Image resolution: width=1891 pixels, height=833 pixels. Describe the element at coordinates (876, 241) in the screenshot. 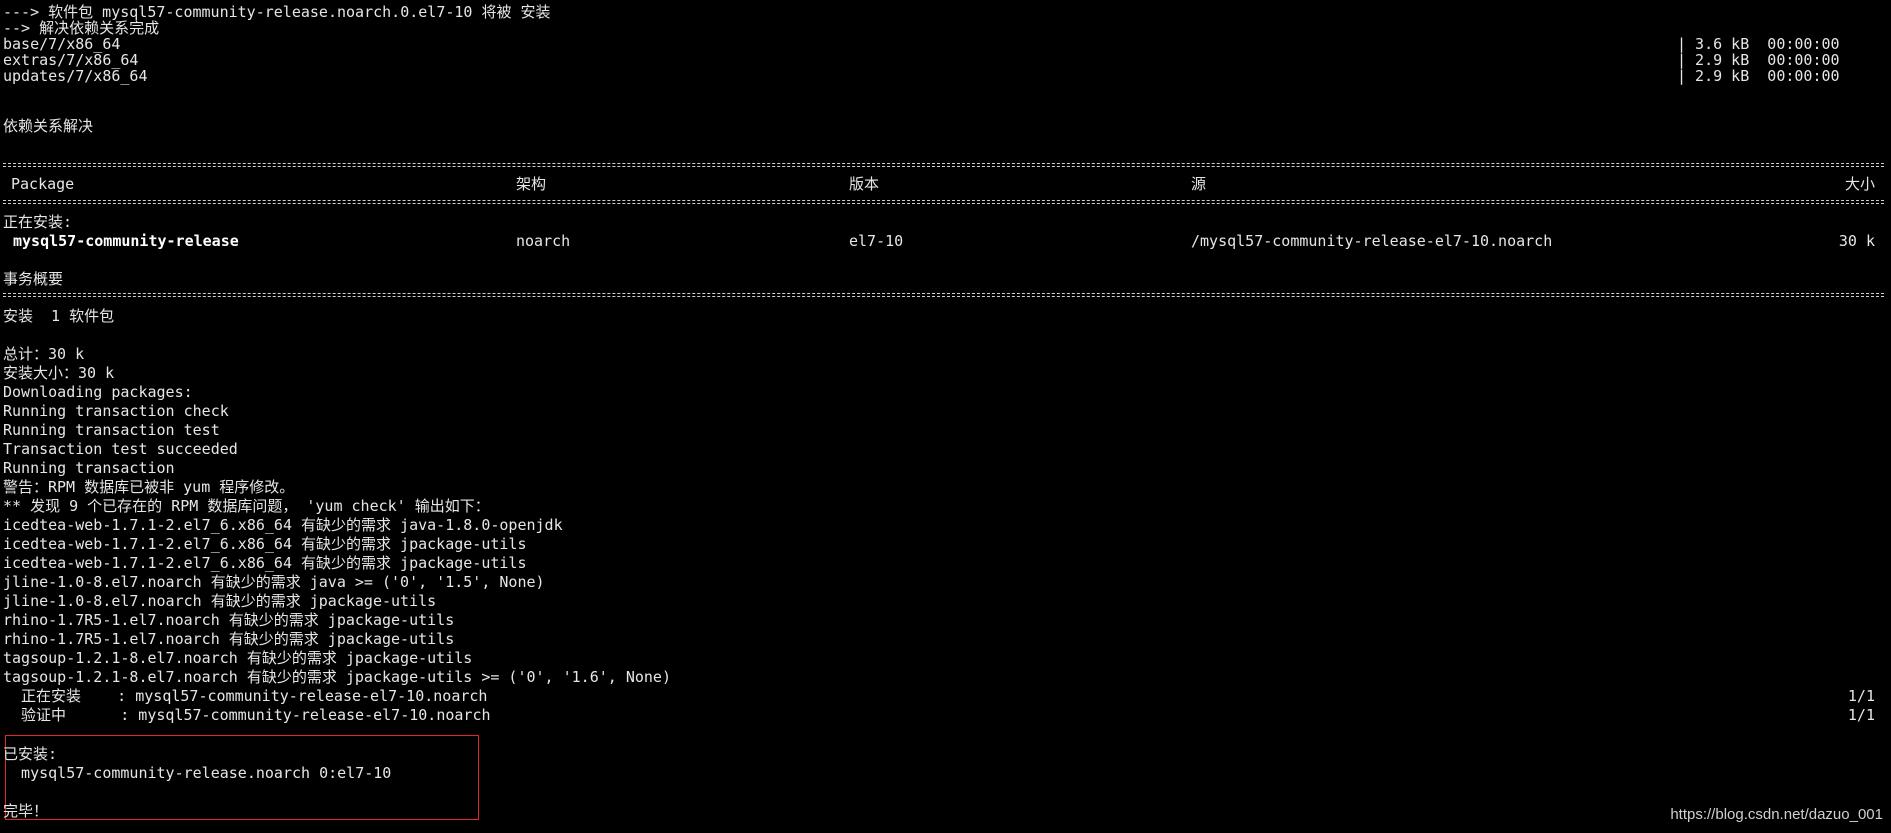

I see `row-version: el7-10` at that location.